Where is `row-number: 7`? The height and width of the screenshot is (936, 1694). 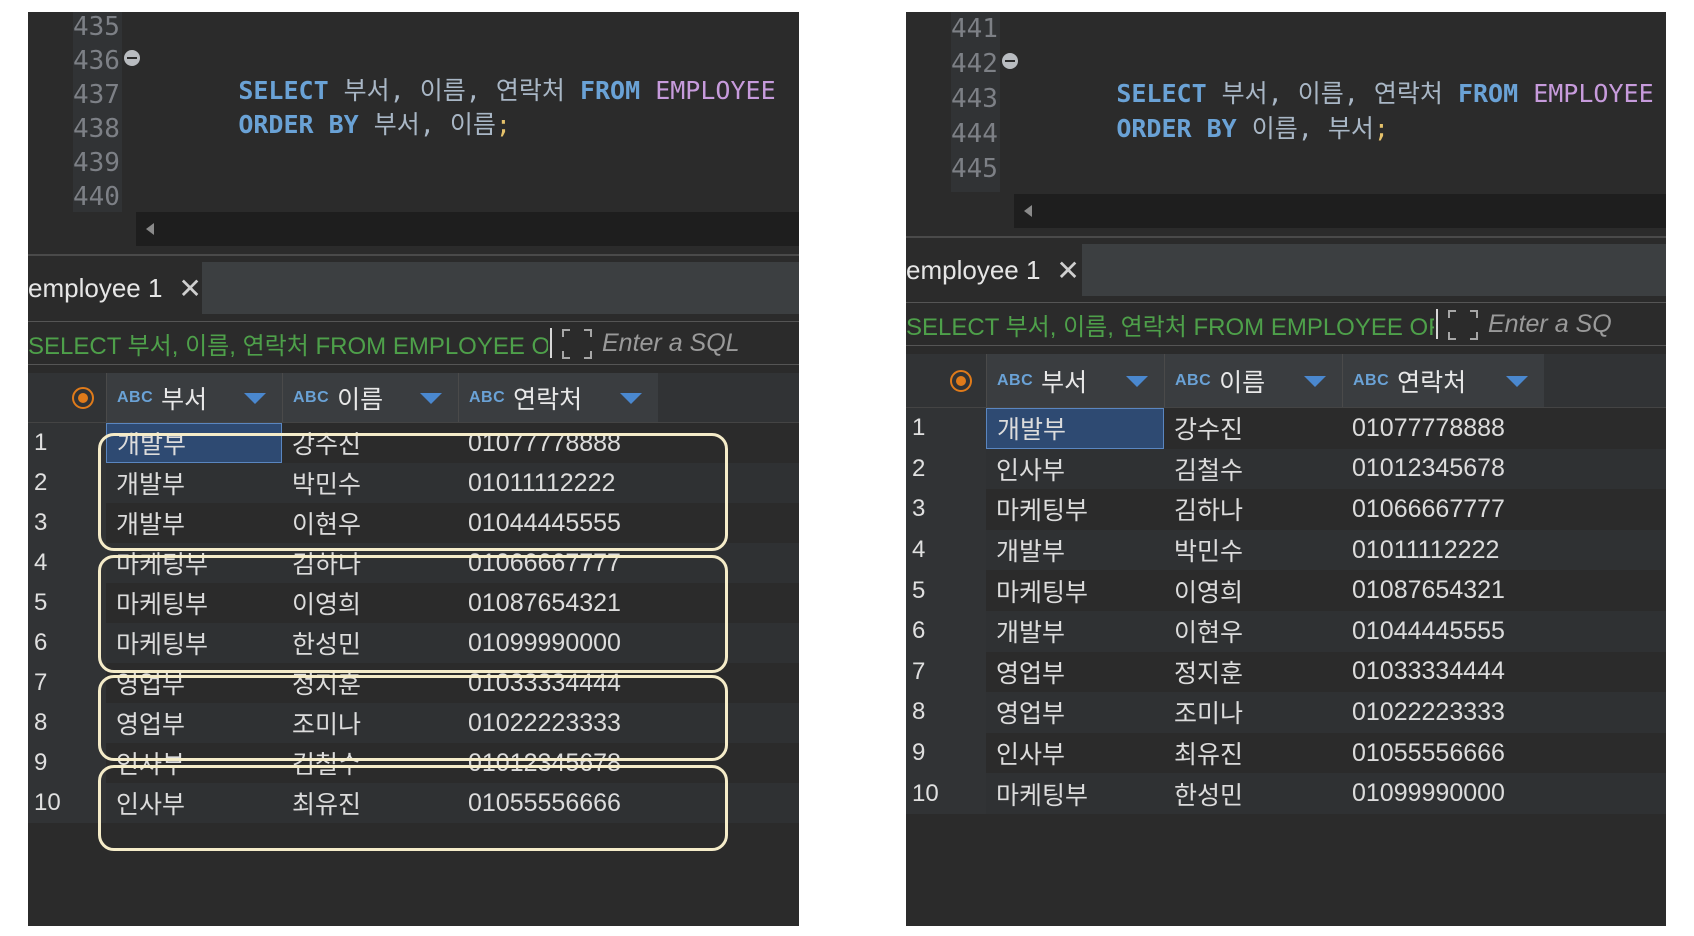
row-number: 7 is located at coordinates (946, 672).